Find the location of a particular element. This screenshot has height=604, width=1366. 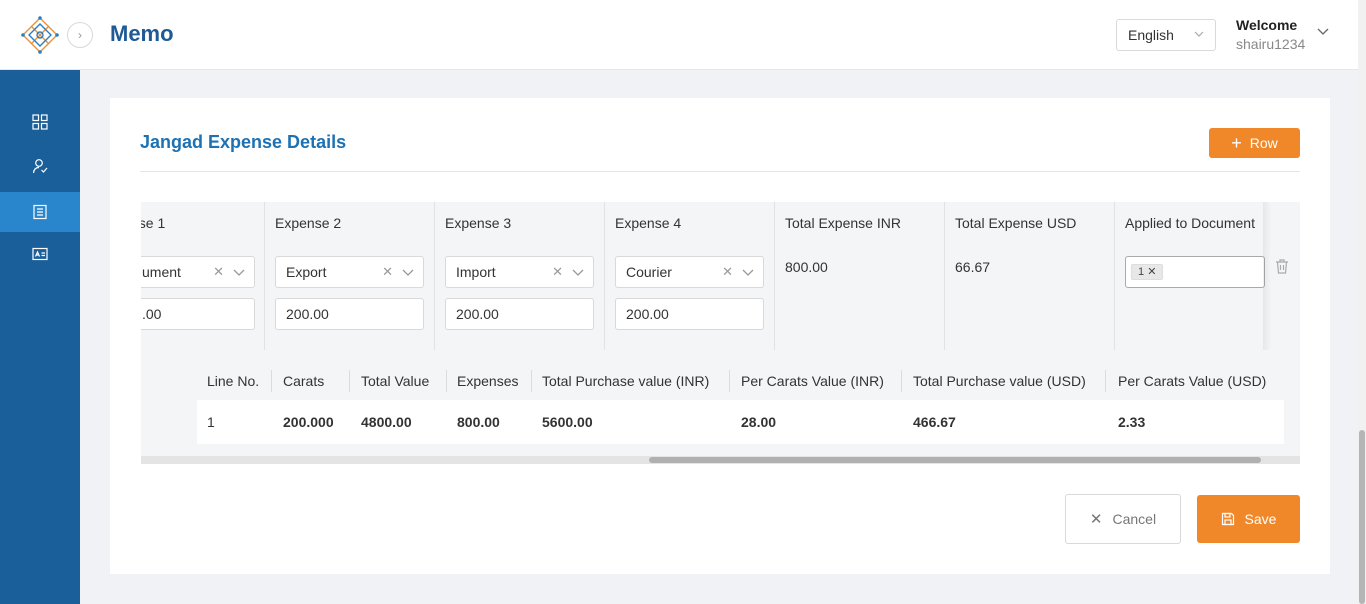

id-card-icon is located at coordinates (40, 254).